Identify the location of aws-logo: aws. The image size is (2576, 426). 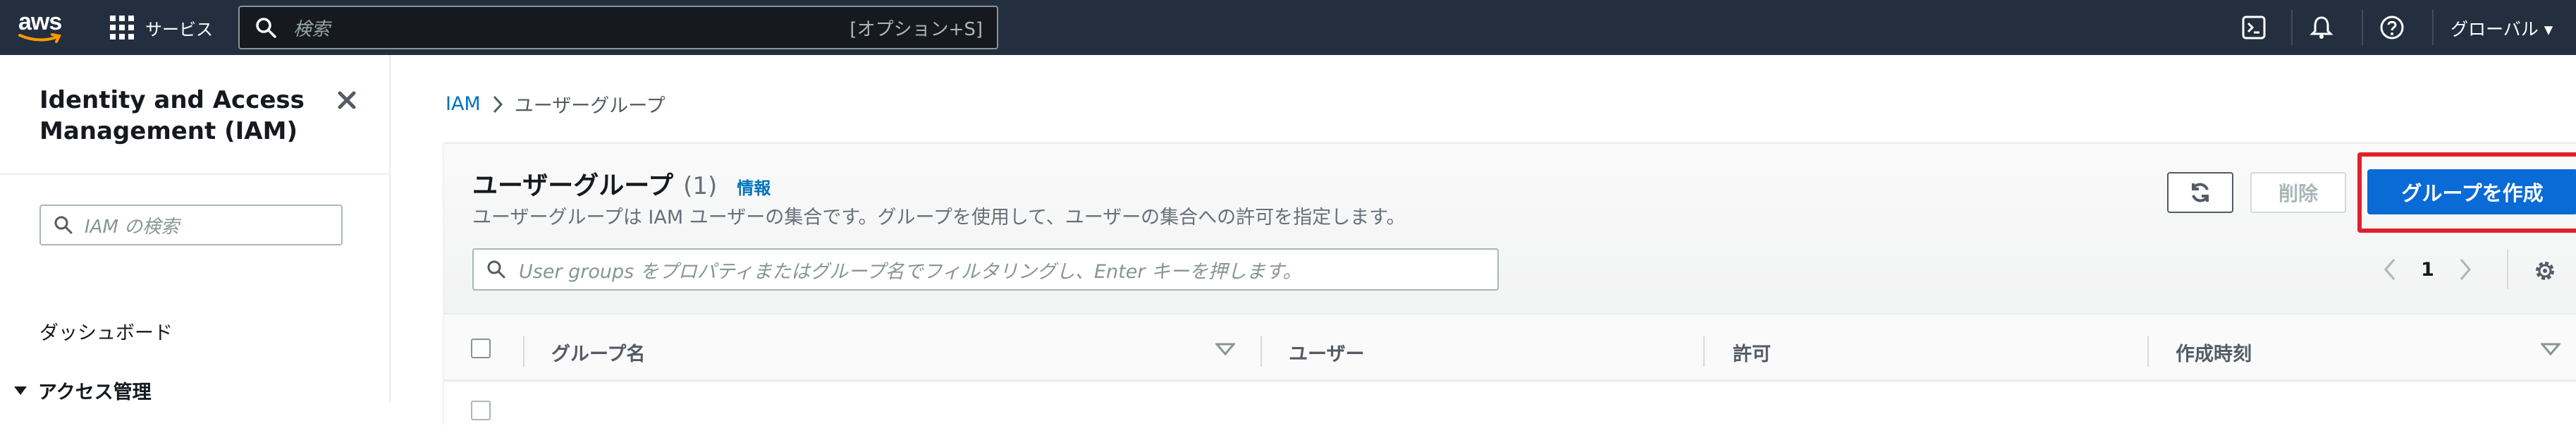
(43, 27).